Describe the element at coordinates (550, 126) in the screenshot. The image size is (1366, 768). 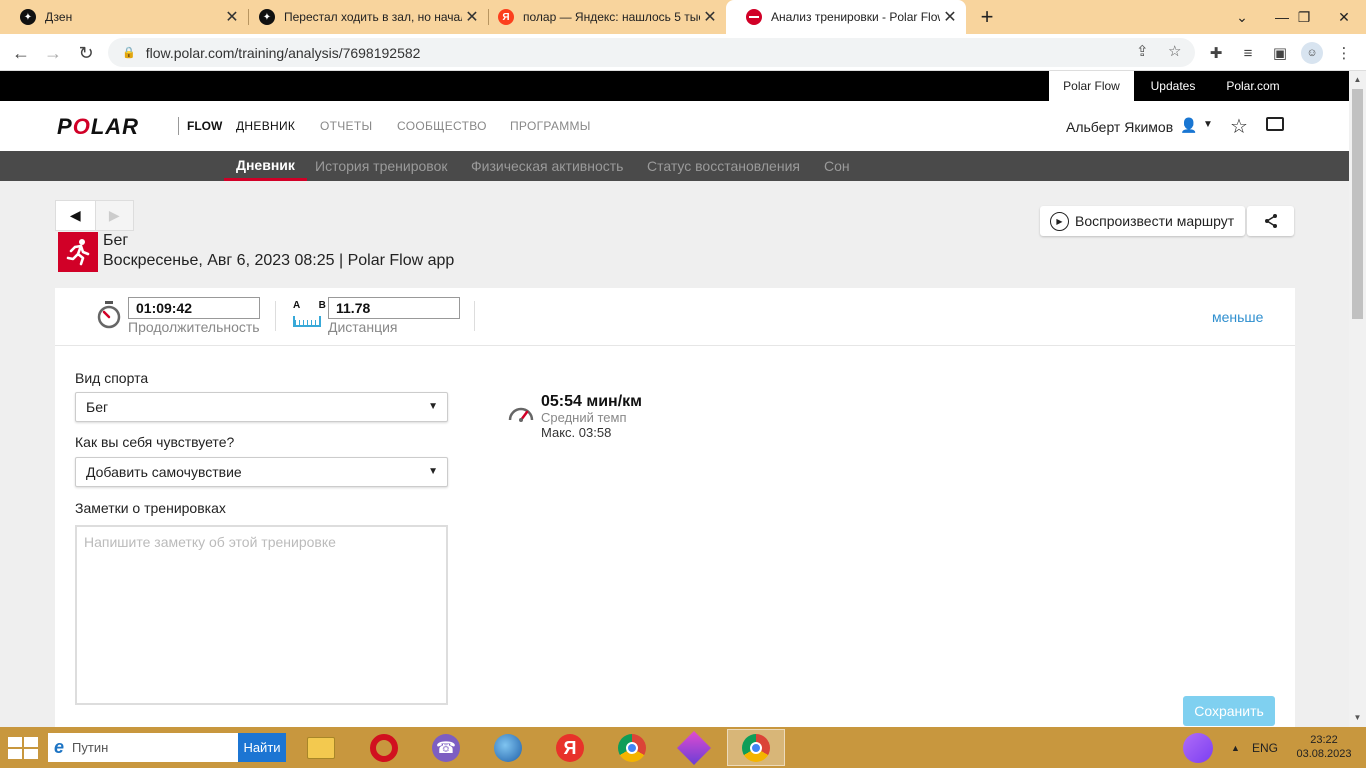
I see `nav-programs: ПРОГРАММЫ` at that location.